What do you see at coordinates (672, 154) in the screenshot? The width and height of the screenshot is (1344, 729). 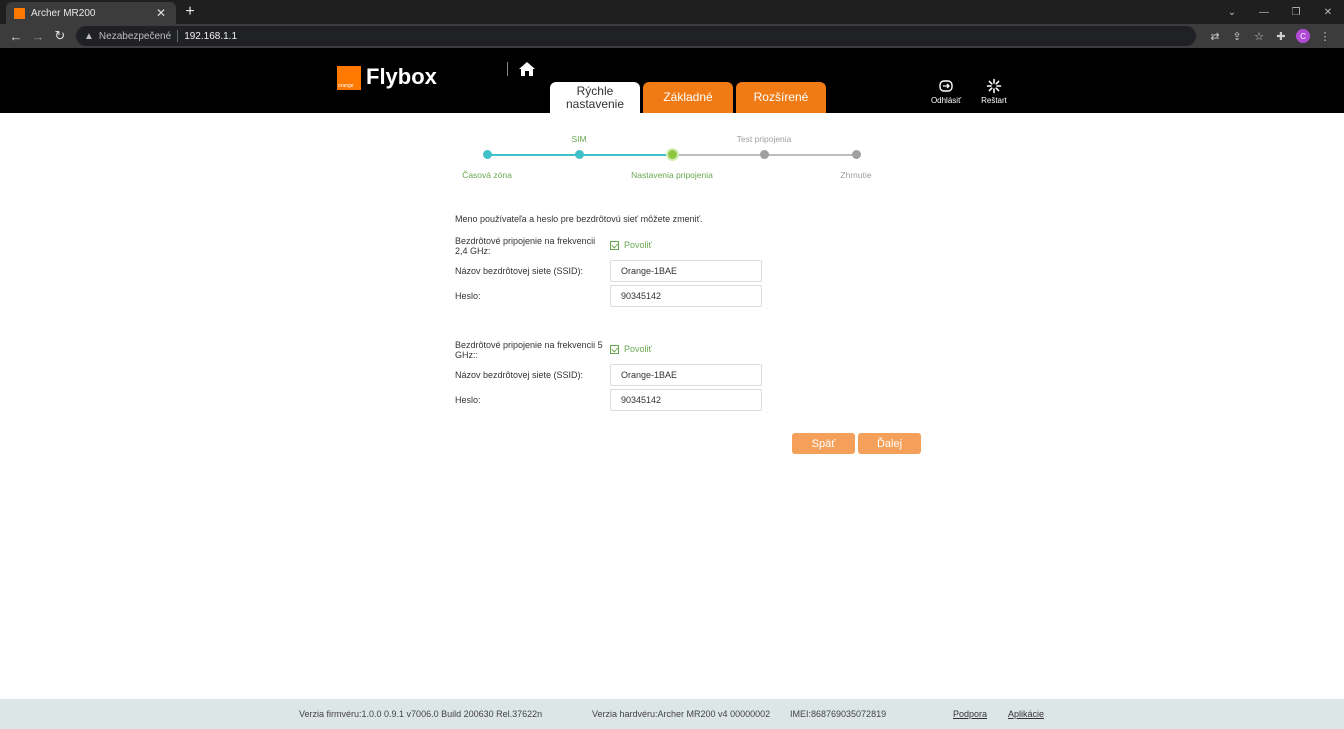 I see `step-dot-connection-settings` at bounding box center [672, 154].